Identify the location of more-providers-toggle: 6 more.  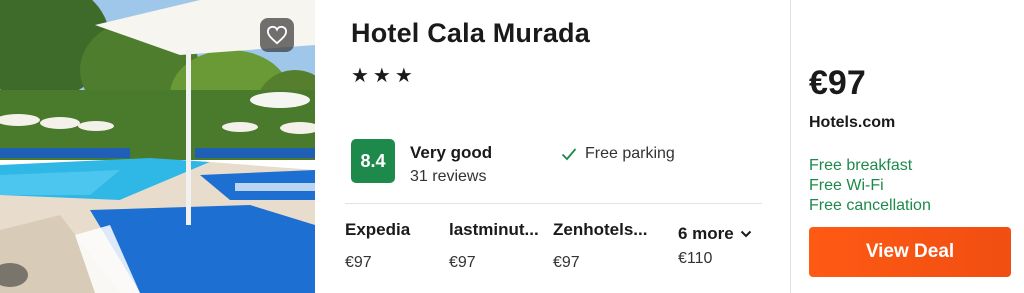
(715, 234).